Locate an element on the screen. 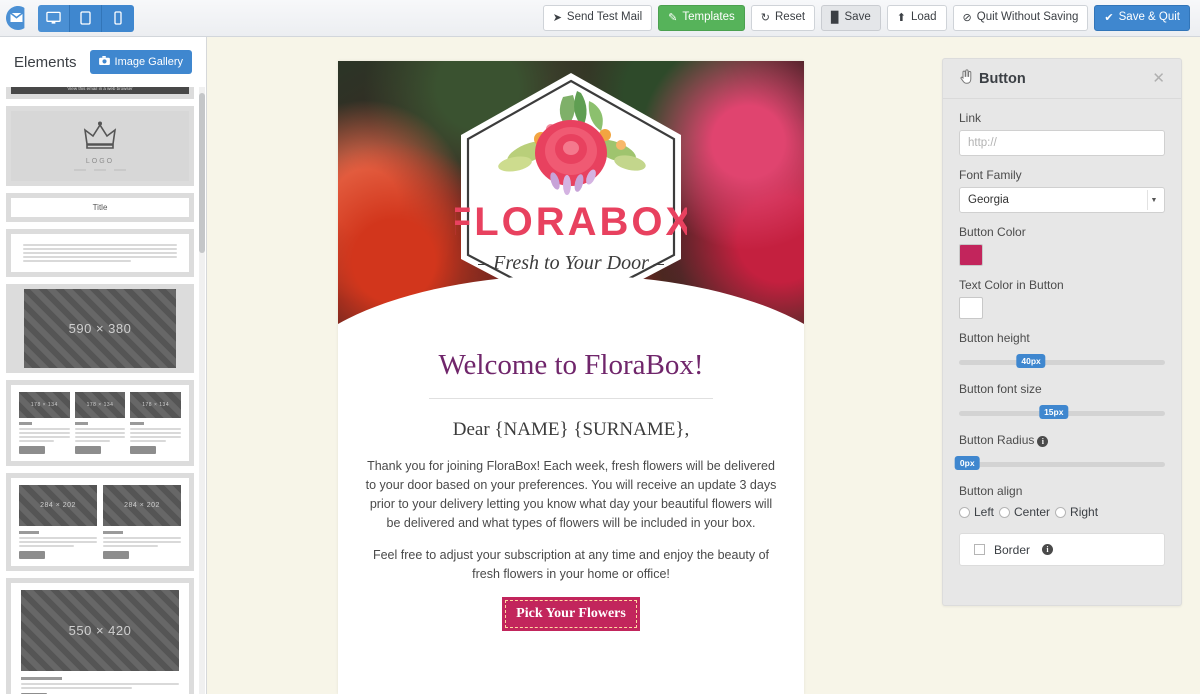  panel-header: Button ✕ is located at coordinates (1062, 79).